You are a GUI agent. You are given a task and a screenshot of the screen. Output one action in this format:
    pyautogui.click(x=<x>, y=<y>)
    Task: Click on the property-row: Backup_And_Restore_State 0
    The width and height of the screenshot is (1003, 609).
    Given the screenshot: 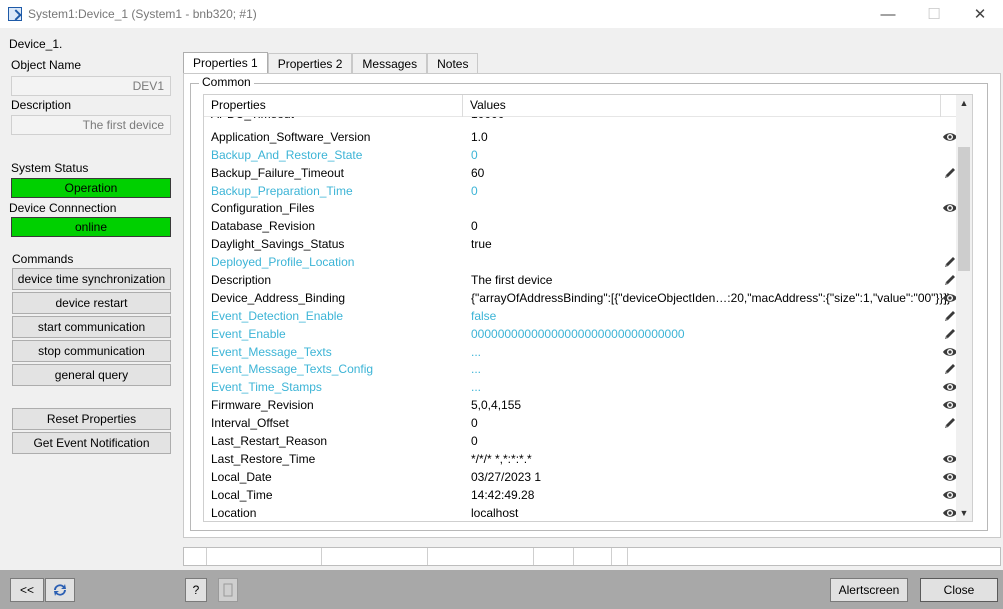 What is the action you would take?
    pyautogui.click(x=581, y=155)
    